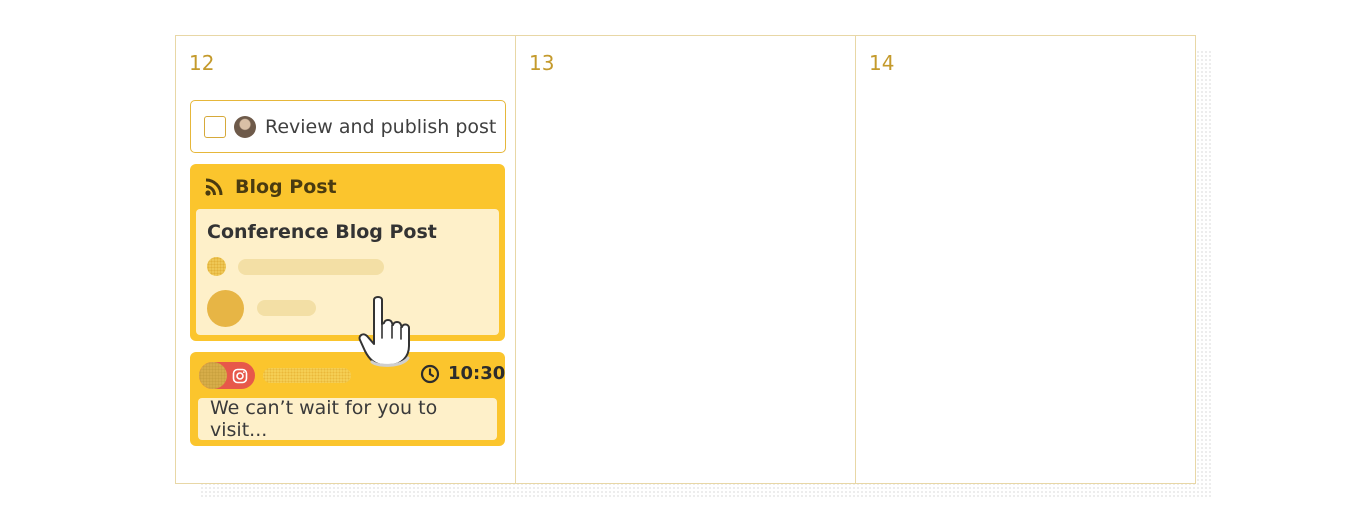 Image resolution: width=1360 pixels, height=518 pixels. I want to click on blog-card-body: Conference Blog Post, so click(347, 272).